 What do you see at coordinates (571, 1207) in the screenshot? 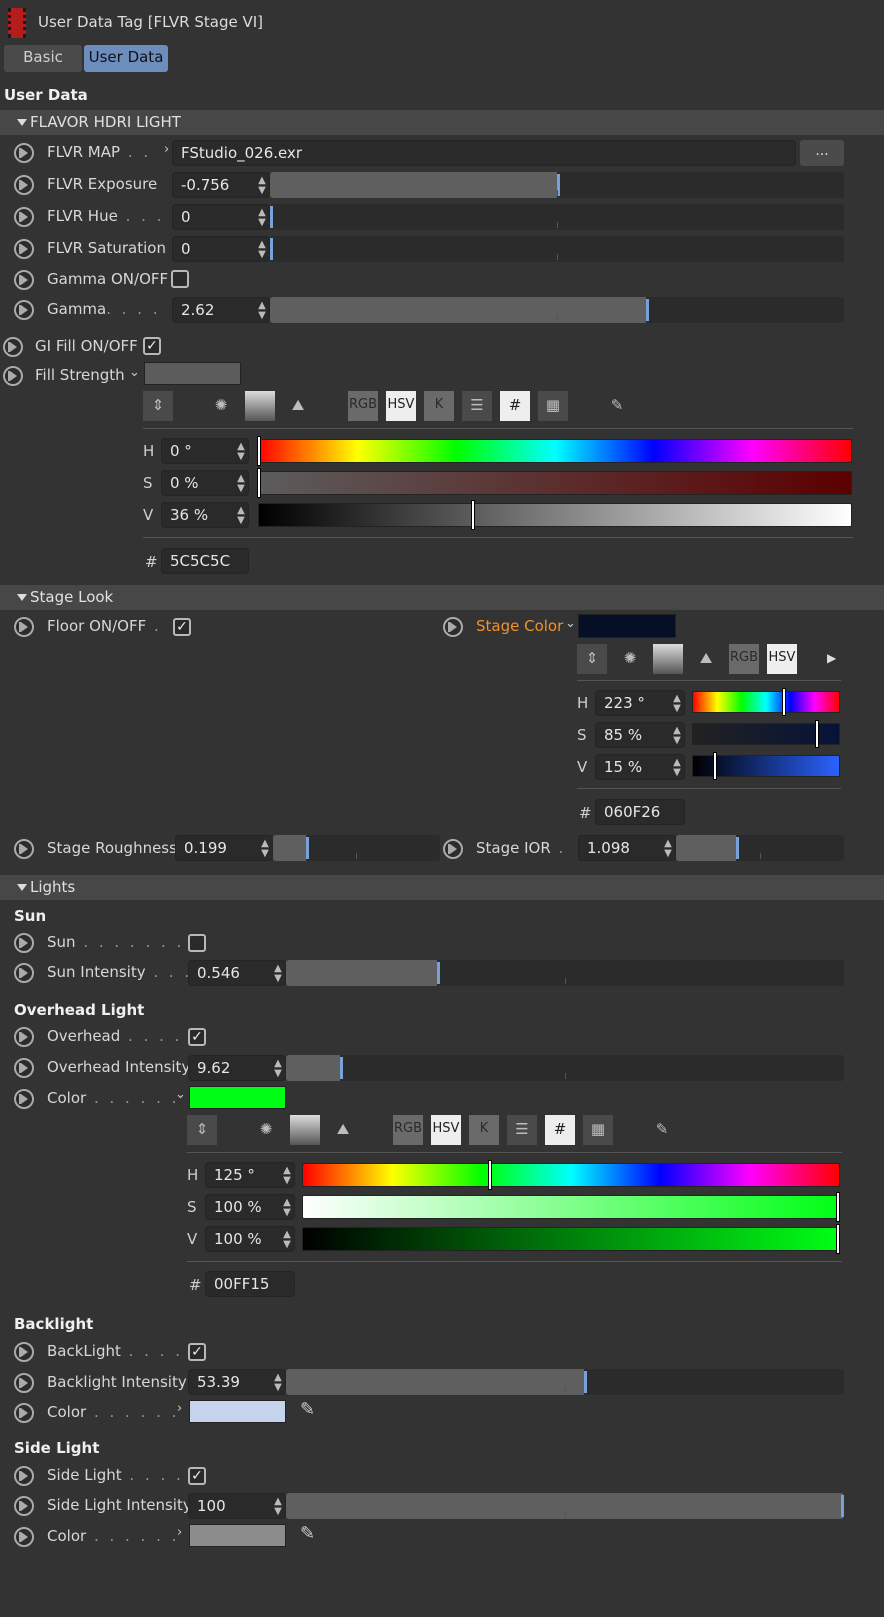
I see `saturation-bar` at bounding box center [571, 1207].